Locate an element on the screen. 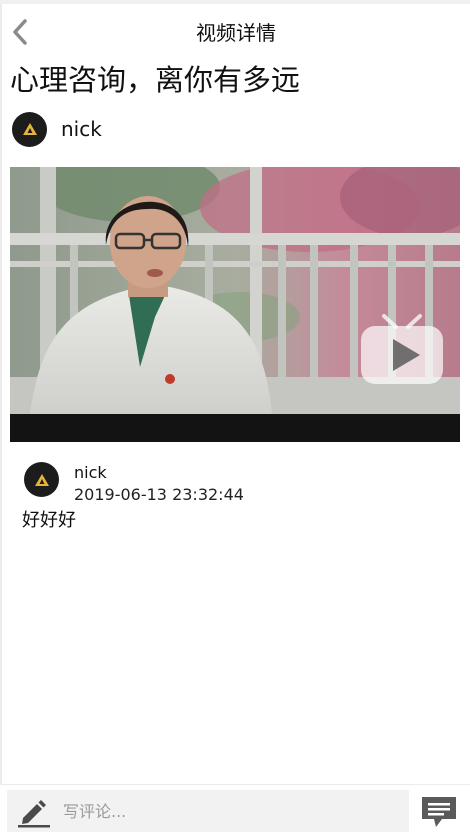 Image resolution: width=470 pixels, height=840 pixels. comment-list-icon is located at coordinates (439, 812).